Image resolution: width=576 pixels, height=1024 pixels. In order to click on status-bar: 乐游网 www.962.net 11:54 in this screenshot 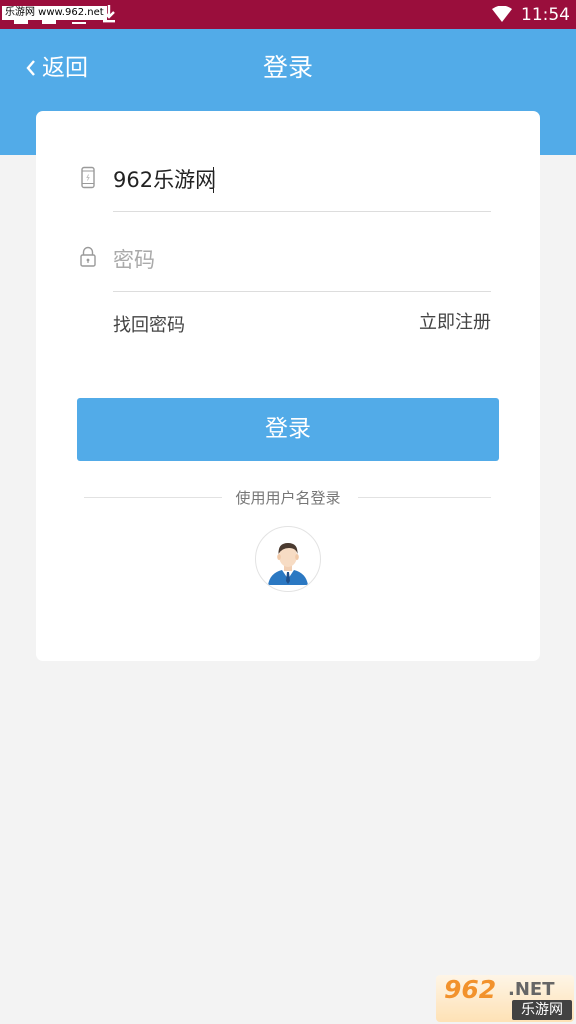, I will do `click(288, 14)`.